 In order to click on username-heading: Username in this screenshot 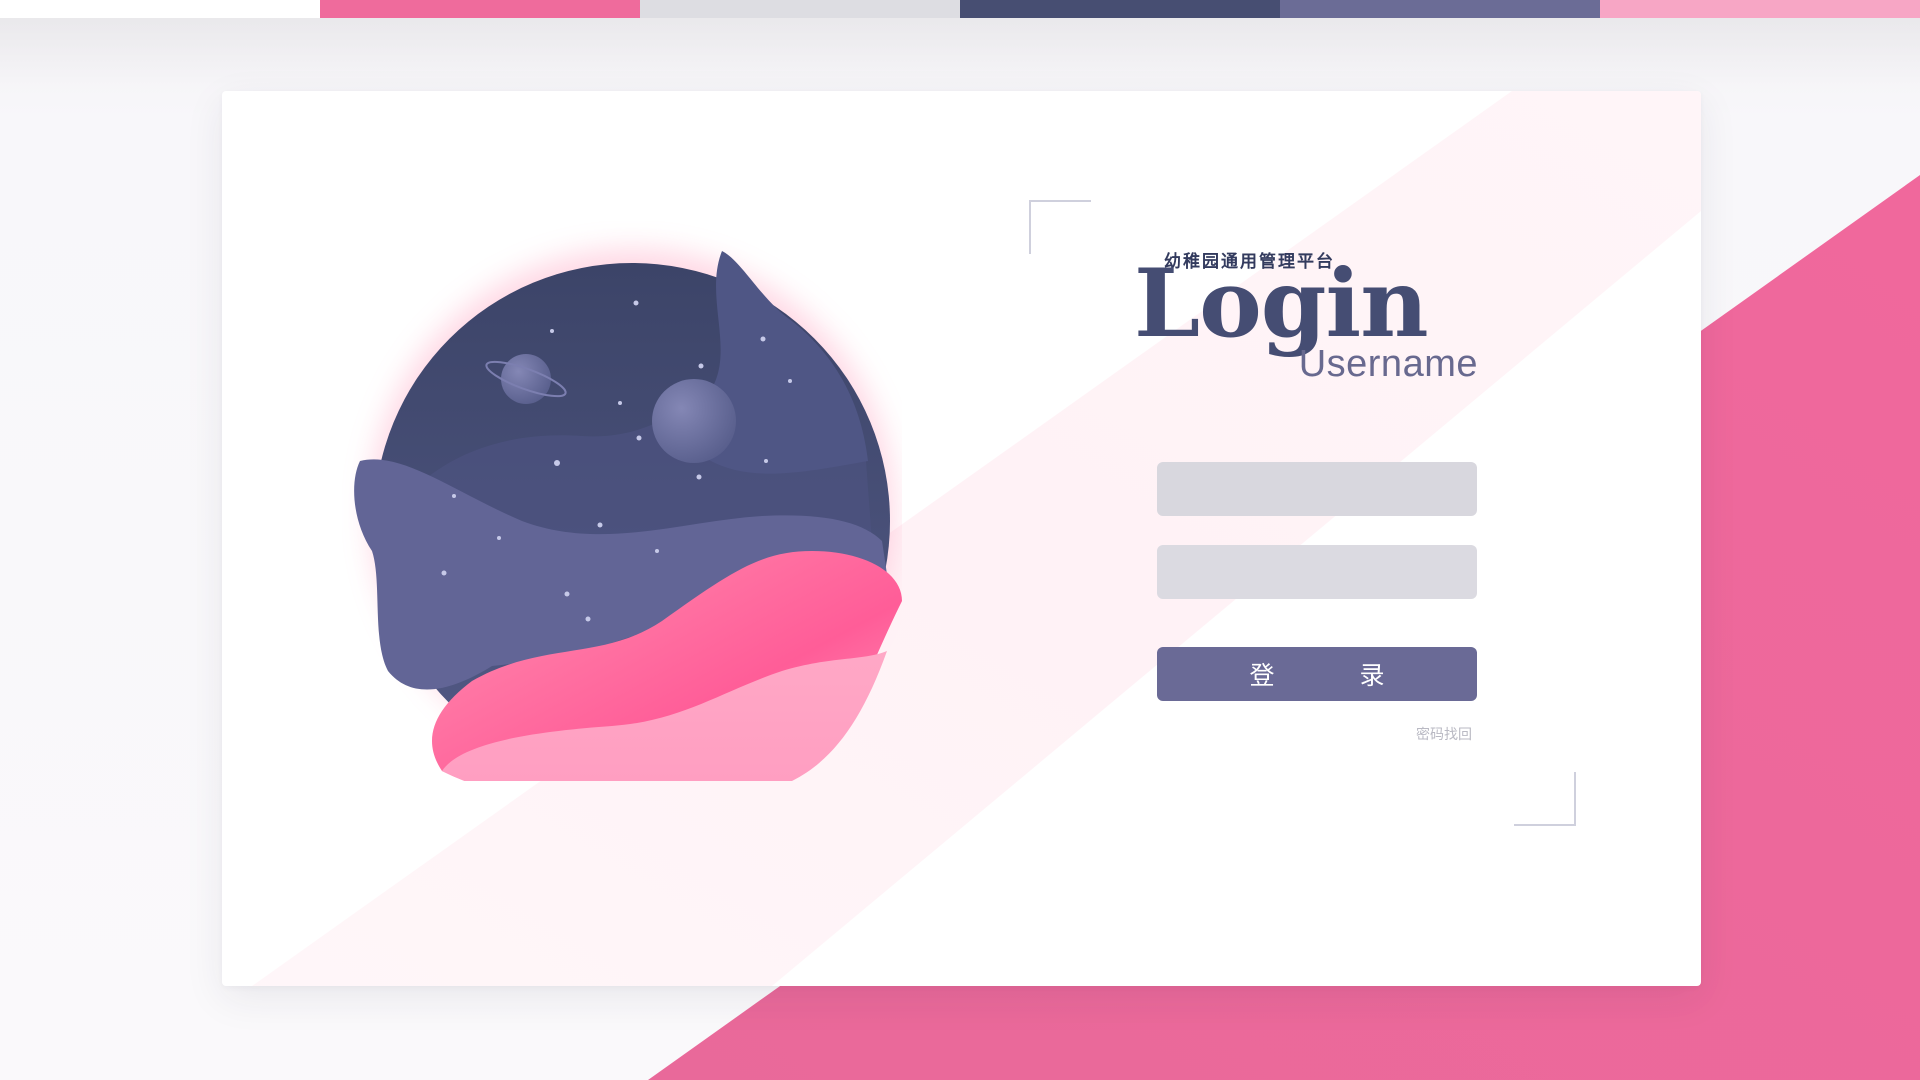, I will do `click(1388, 364)`.